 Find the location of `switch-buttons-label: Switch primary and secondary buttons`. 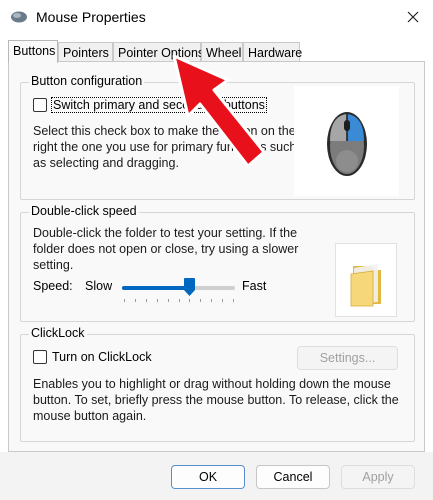

switch-buttons-label: Switch primary and secondary buttons is located at coordinates (159, 105).